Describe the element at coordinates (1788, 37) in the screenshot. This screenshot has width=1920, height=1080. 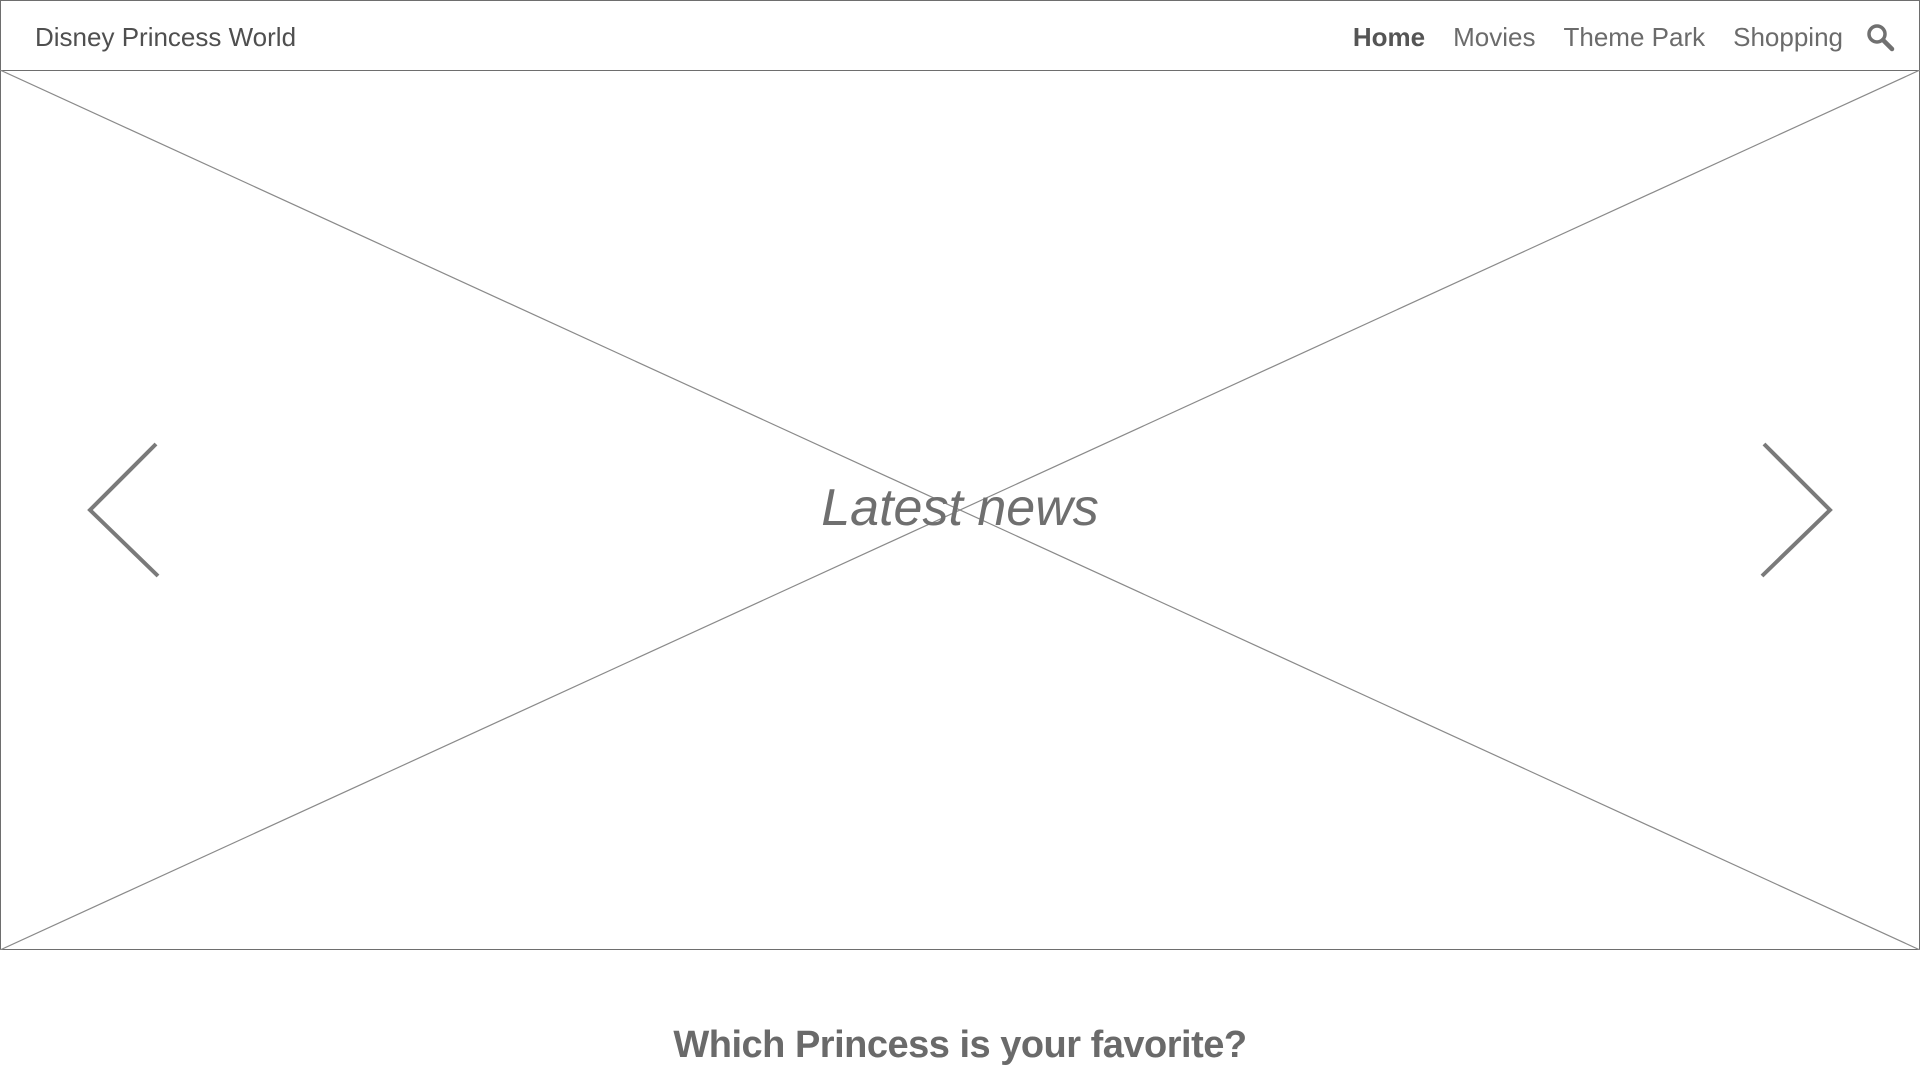
I see `nav-item-shopping: Shopping` at that location.